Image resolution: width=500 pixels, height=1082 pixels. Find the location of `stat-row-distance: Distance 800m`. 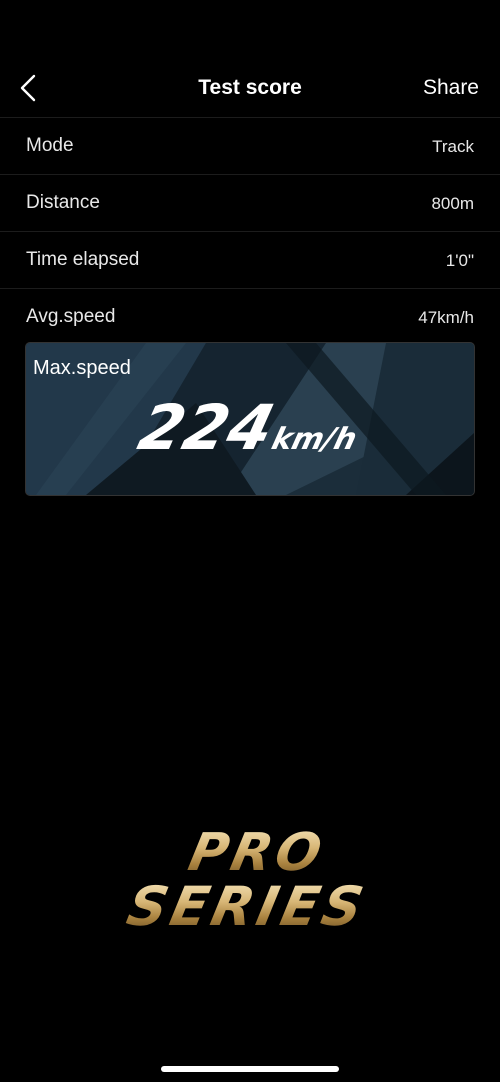

stat-row-distance: Distance 800m is located at coordinates (250, 202).